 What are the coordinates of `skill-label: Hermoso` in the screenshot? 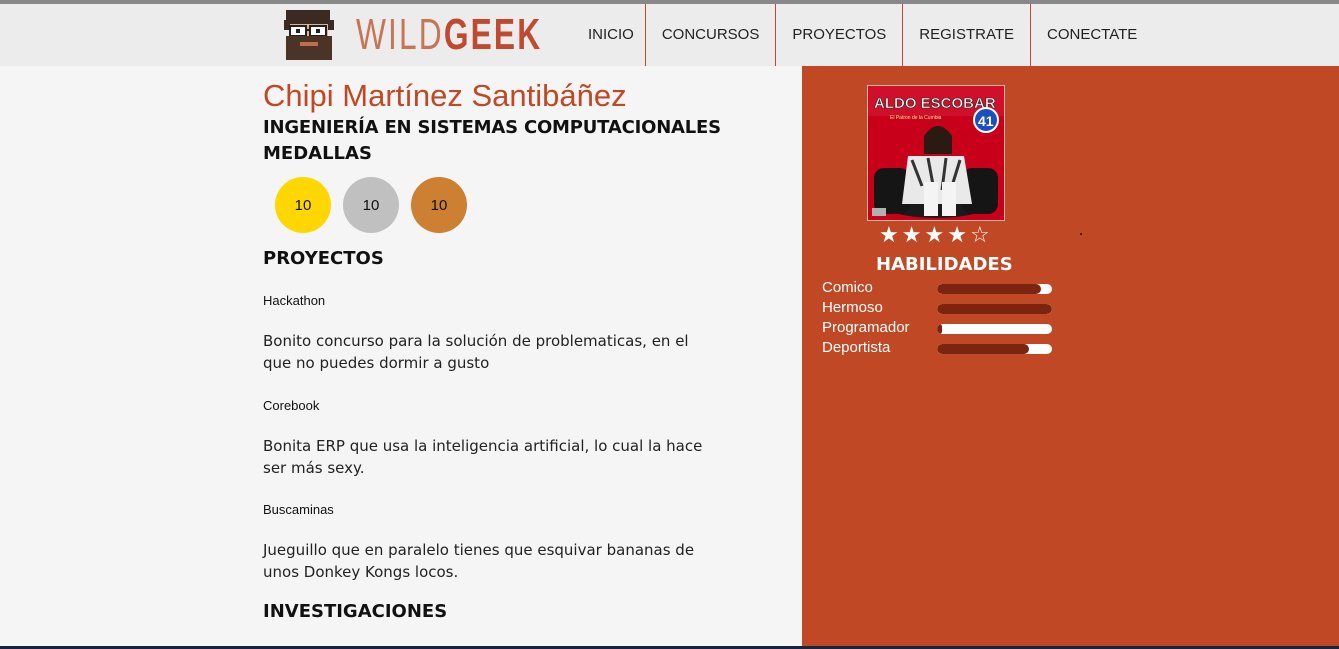 It's located at (852, 307).